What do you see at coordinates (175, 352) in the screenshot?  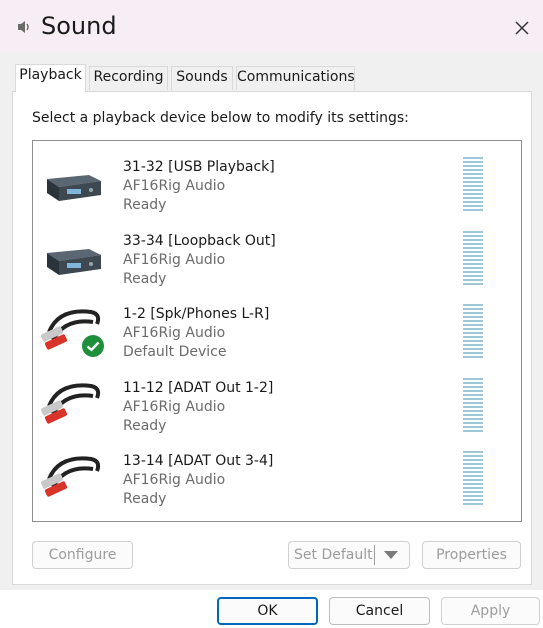 I see `device-status: Default Device` at bounding box center [175, 352].